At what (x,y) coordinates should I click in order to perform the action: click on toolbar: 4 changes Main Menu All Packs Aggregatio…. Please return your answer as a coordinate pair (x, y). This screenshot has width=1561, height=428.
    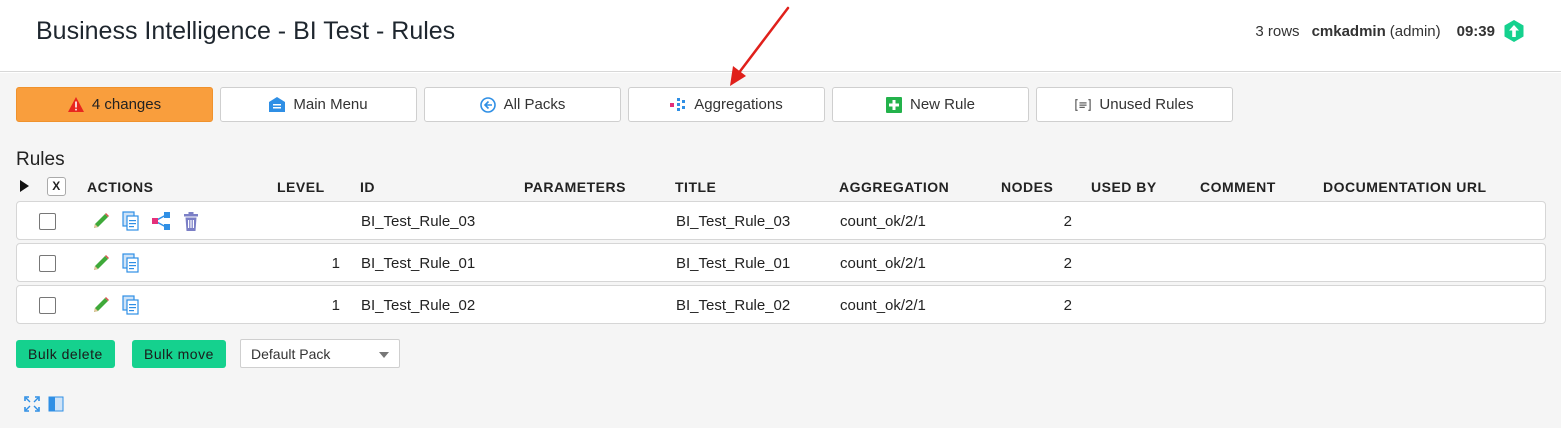
    Looking at the image, I should click on (628, 104).